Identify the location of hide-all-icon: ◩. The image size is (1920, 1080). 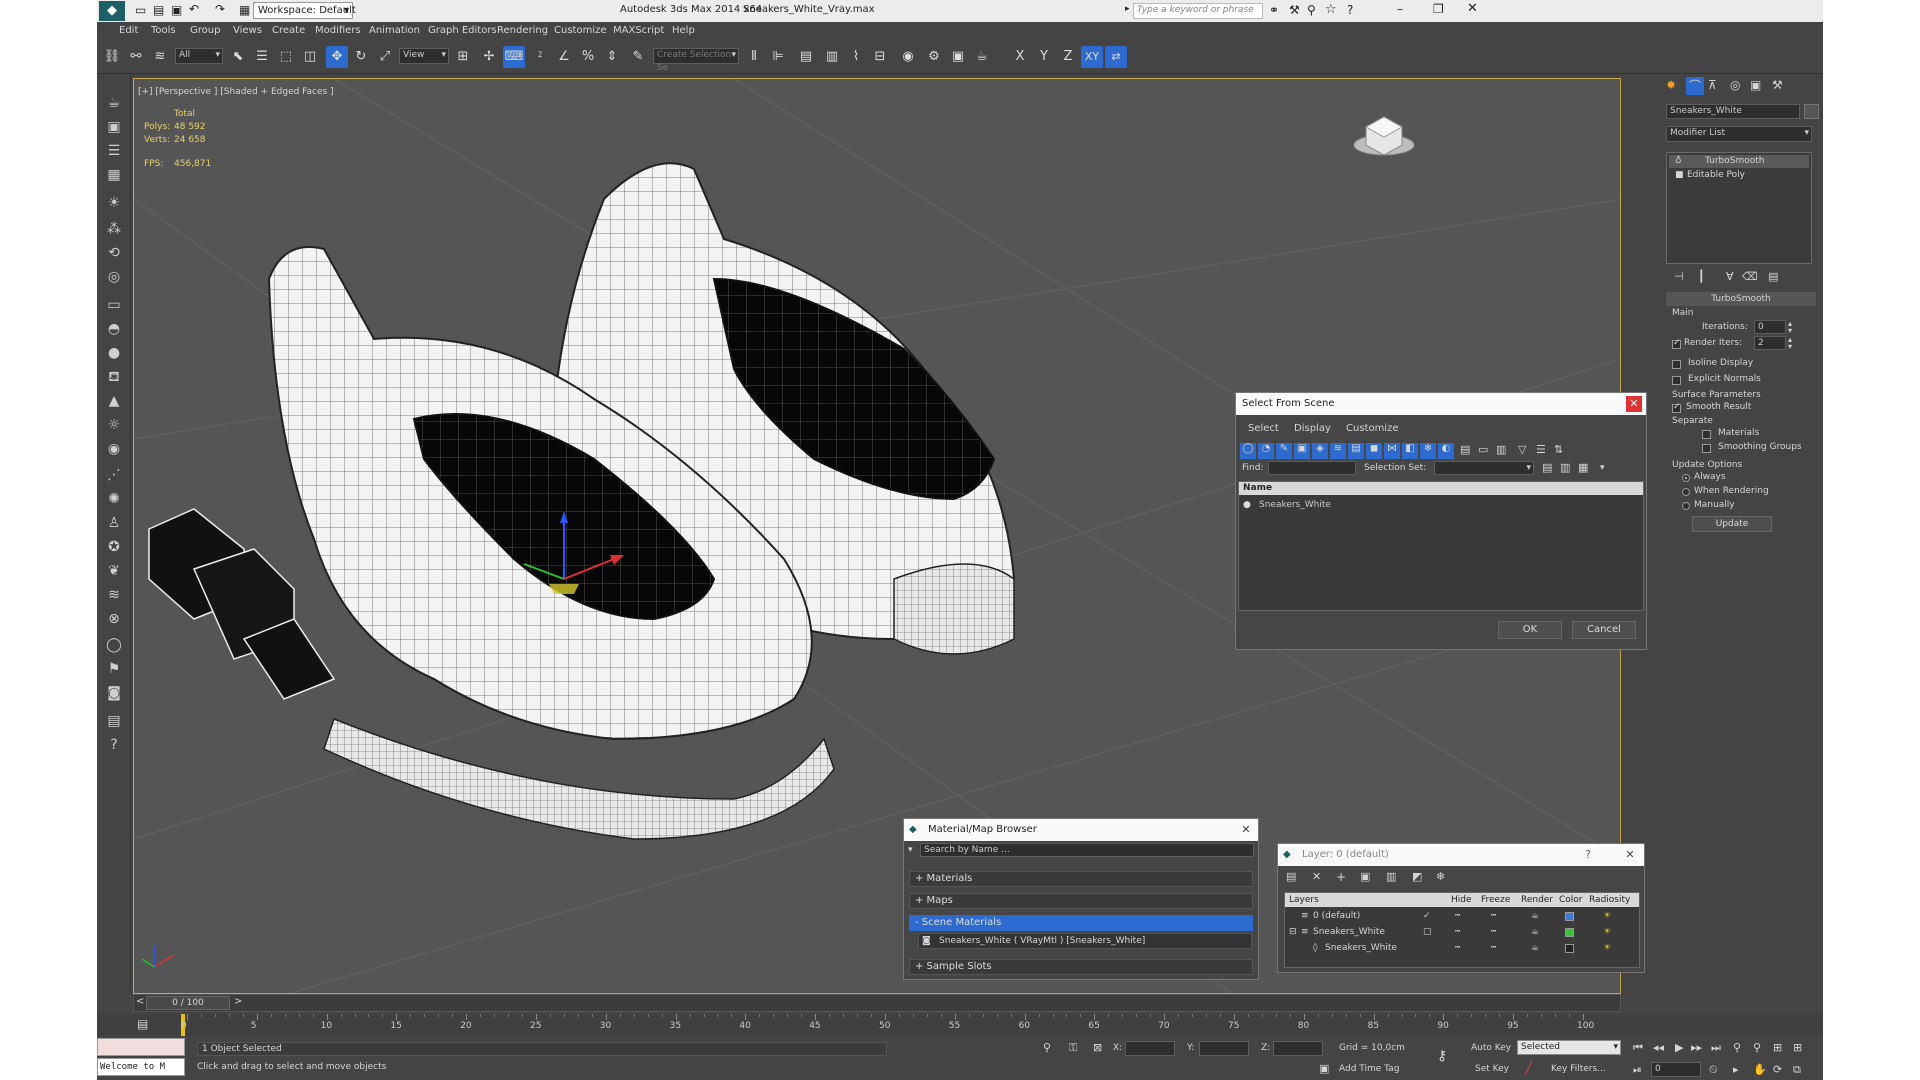
(1417, 876).